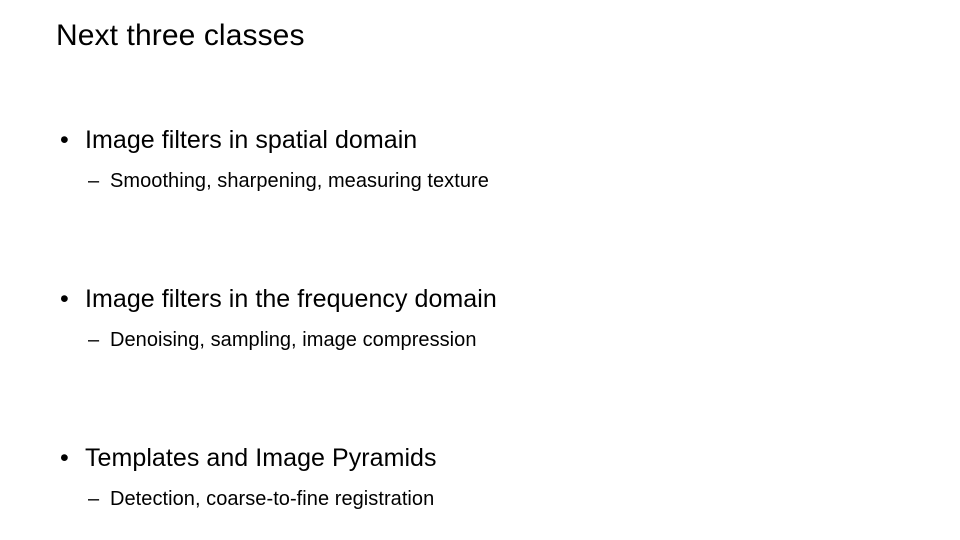 Image resolution: width=960 pixels, height=540 pixels. Describe the element at coordinates (486, 499) in the screenshot. I see `sub-list-item: – Detection, coarse-to-fine registration` at that location.